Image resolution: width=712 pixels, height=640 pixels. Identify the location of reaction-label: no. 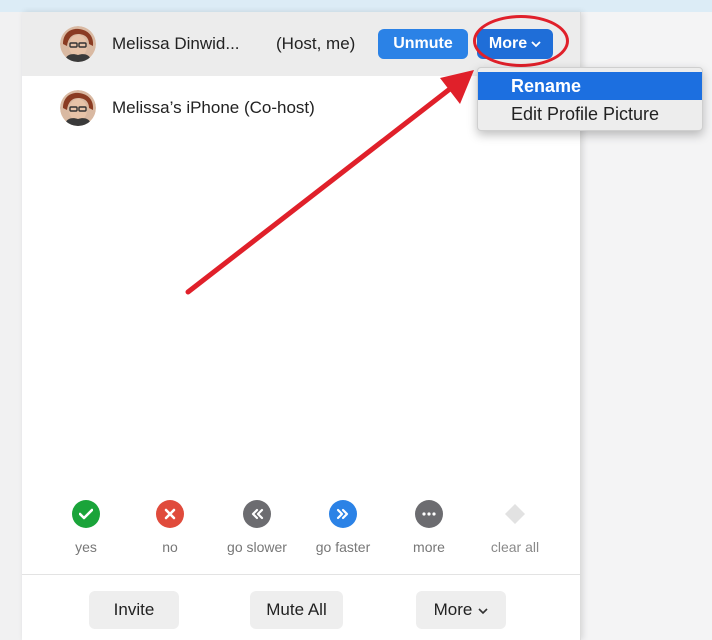
(170, 547).